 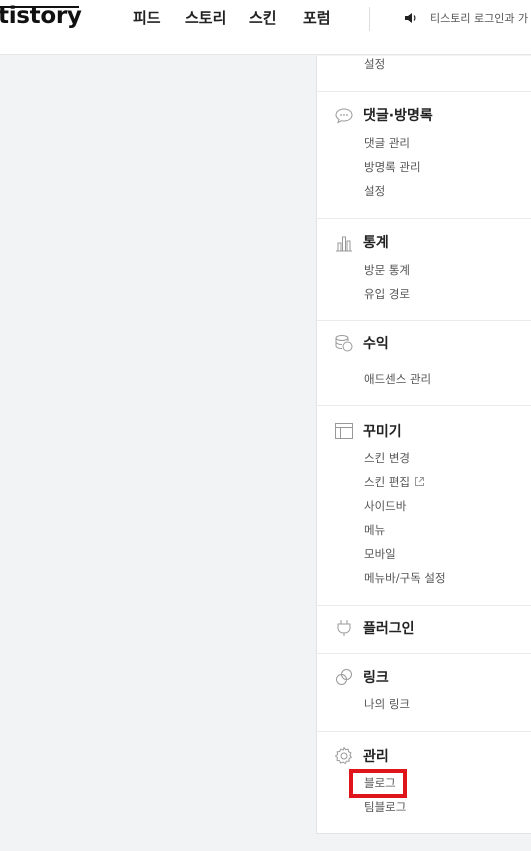 I want to click on menu-my-links: 나의 링크, so click(x=387, y=704).